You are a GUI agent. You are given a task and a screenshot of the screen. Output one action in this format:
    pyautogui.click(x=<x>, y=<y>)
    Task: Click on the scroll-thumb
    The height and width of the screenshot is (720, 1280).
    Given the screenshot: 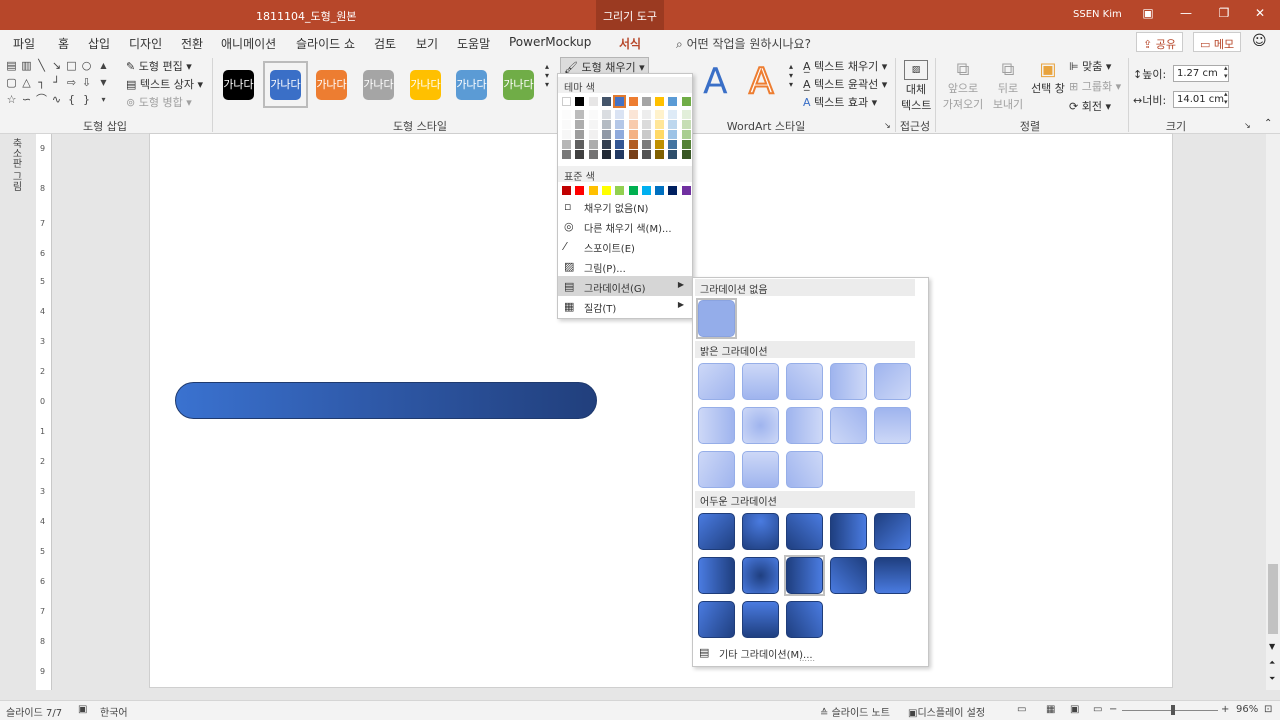 What is the action you would take?
    pyautogui.click(x=1273, y=599)
    